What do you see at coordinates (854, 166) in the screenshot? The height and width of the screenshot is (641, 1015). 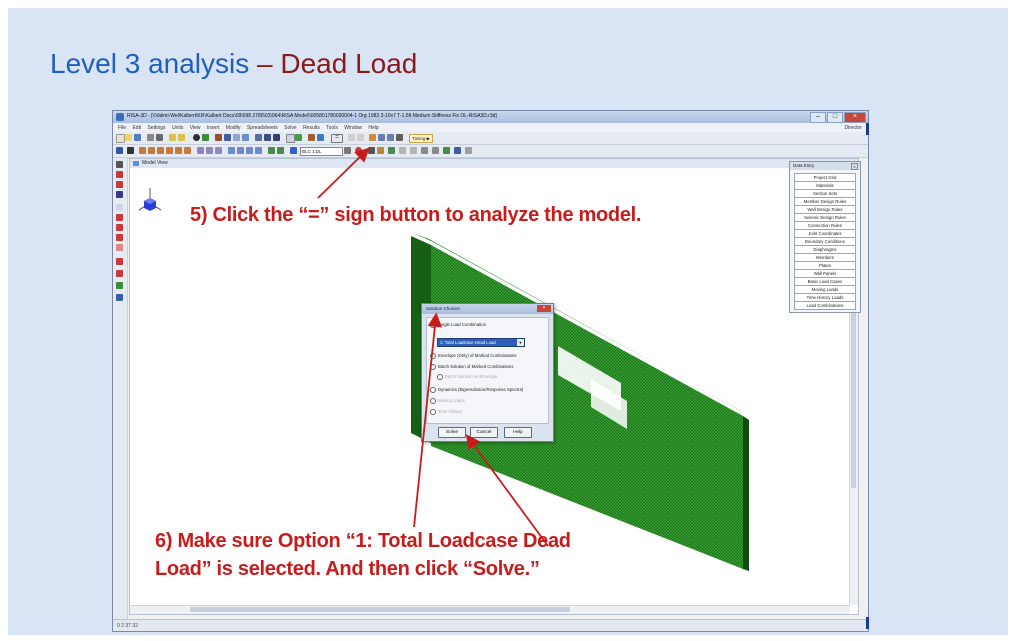 I see `data-entry-close-icon: ×` at bounding box center [854, 166].